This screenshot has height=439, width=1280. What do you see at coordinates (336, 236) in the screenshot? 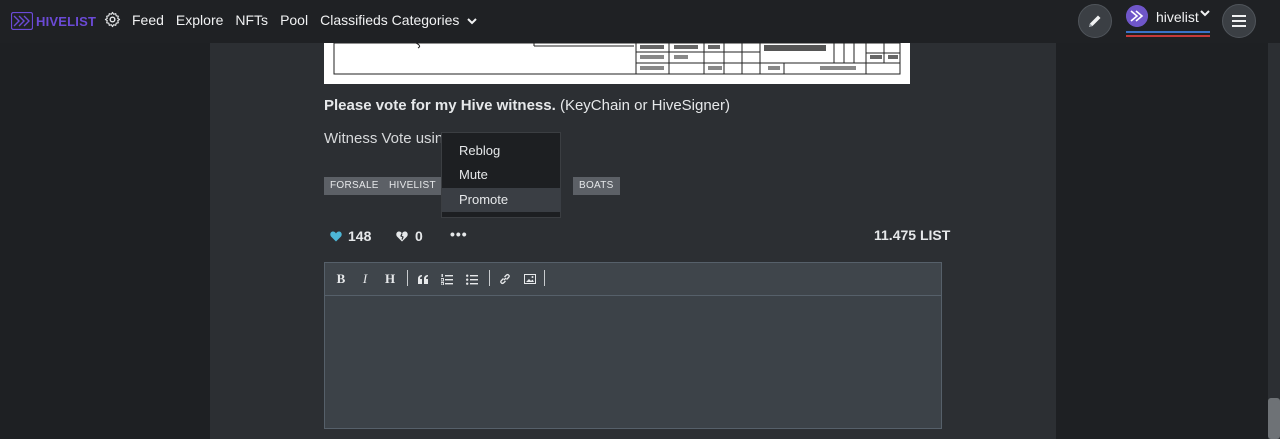
I see `heart-icon` at bounding box center [336, 236].